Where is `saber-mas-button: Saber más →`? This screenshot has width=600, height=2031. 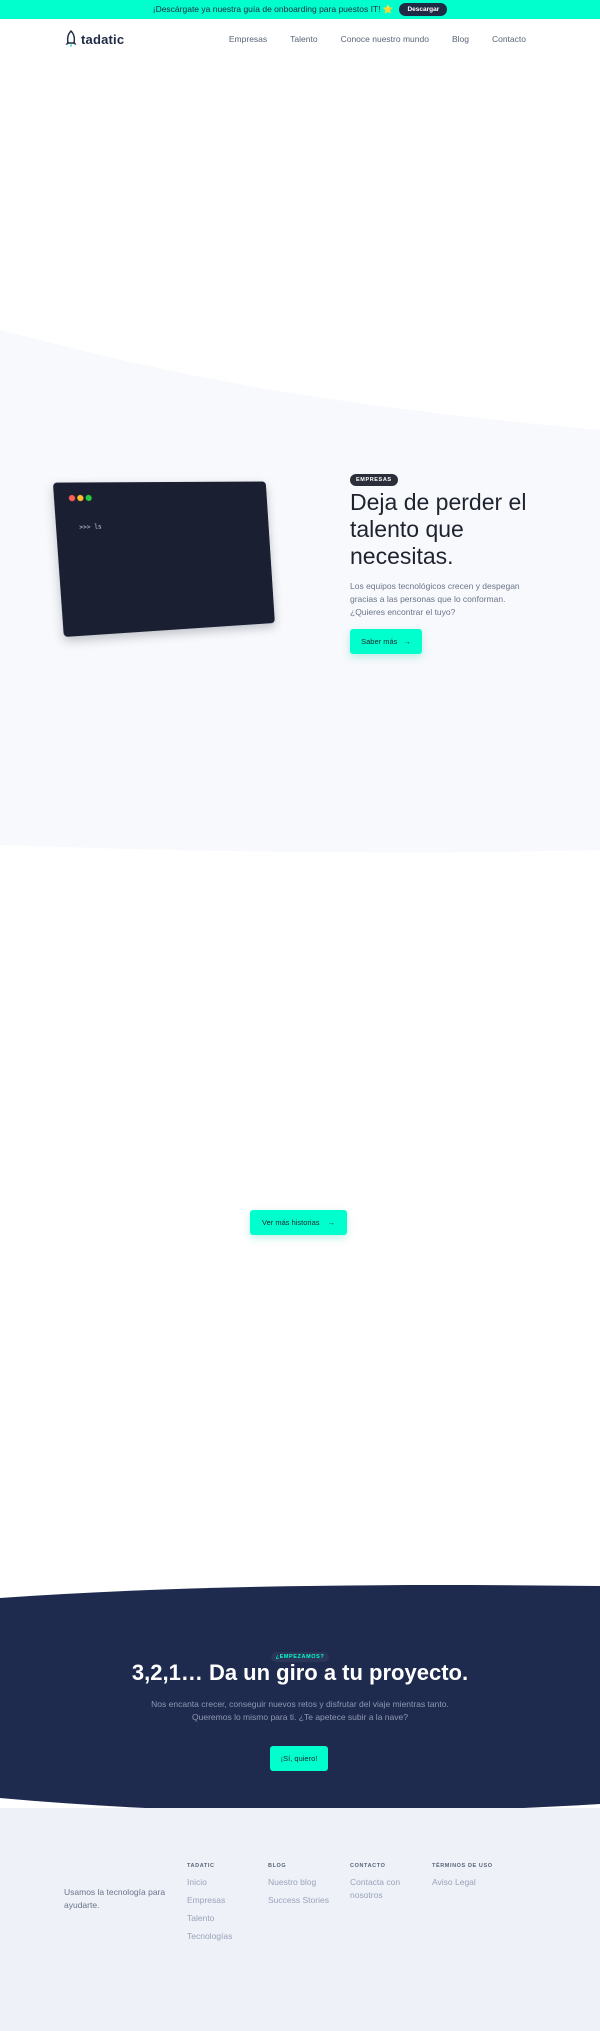 saber-mas-button: Saber más → is located at coordinates (386, 641).